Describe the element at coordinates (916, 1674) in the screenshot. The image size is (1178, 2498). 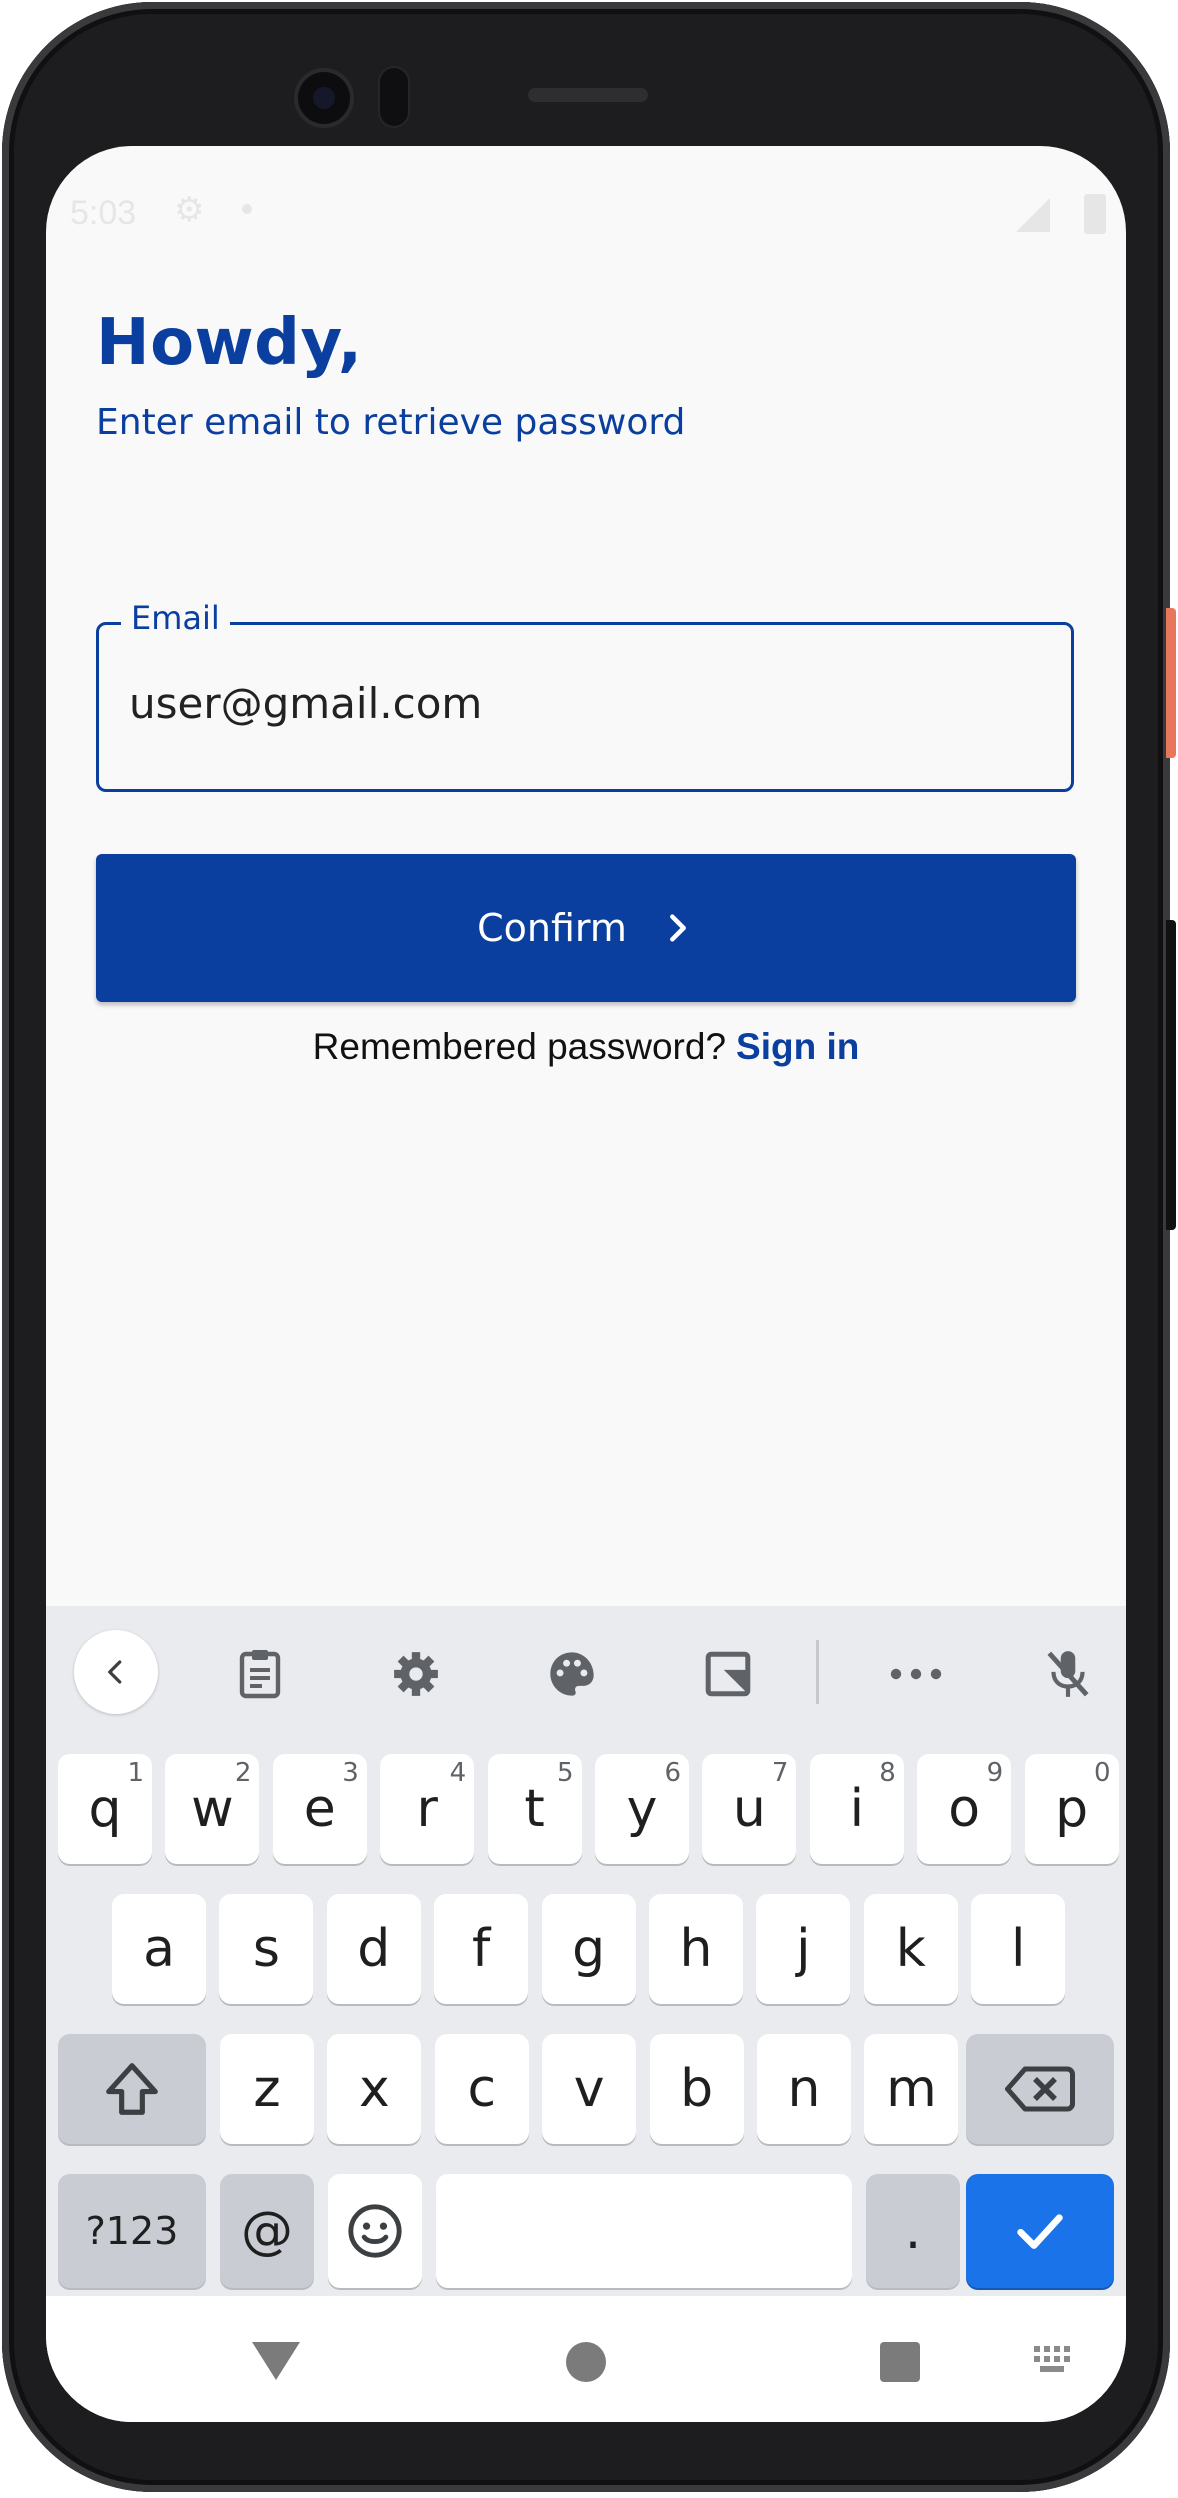
I see `more-icon` at that location.